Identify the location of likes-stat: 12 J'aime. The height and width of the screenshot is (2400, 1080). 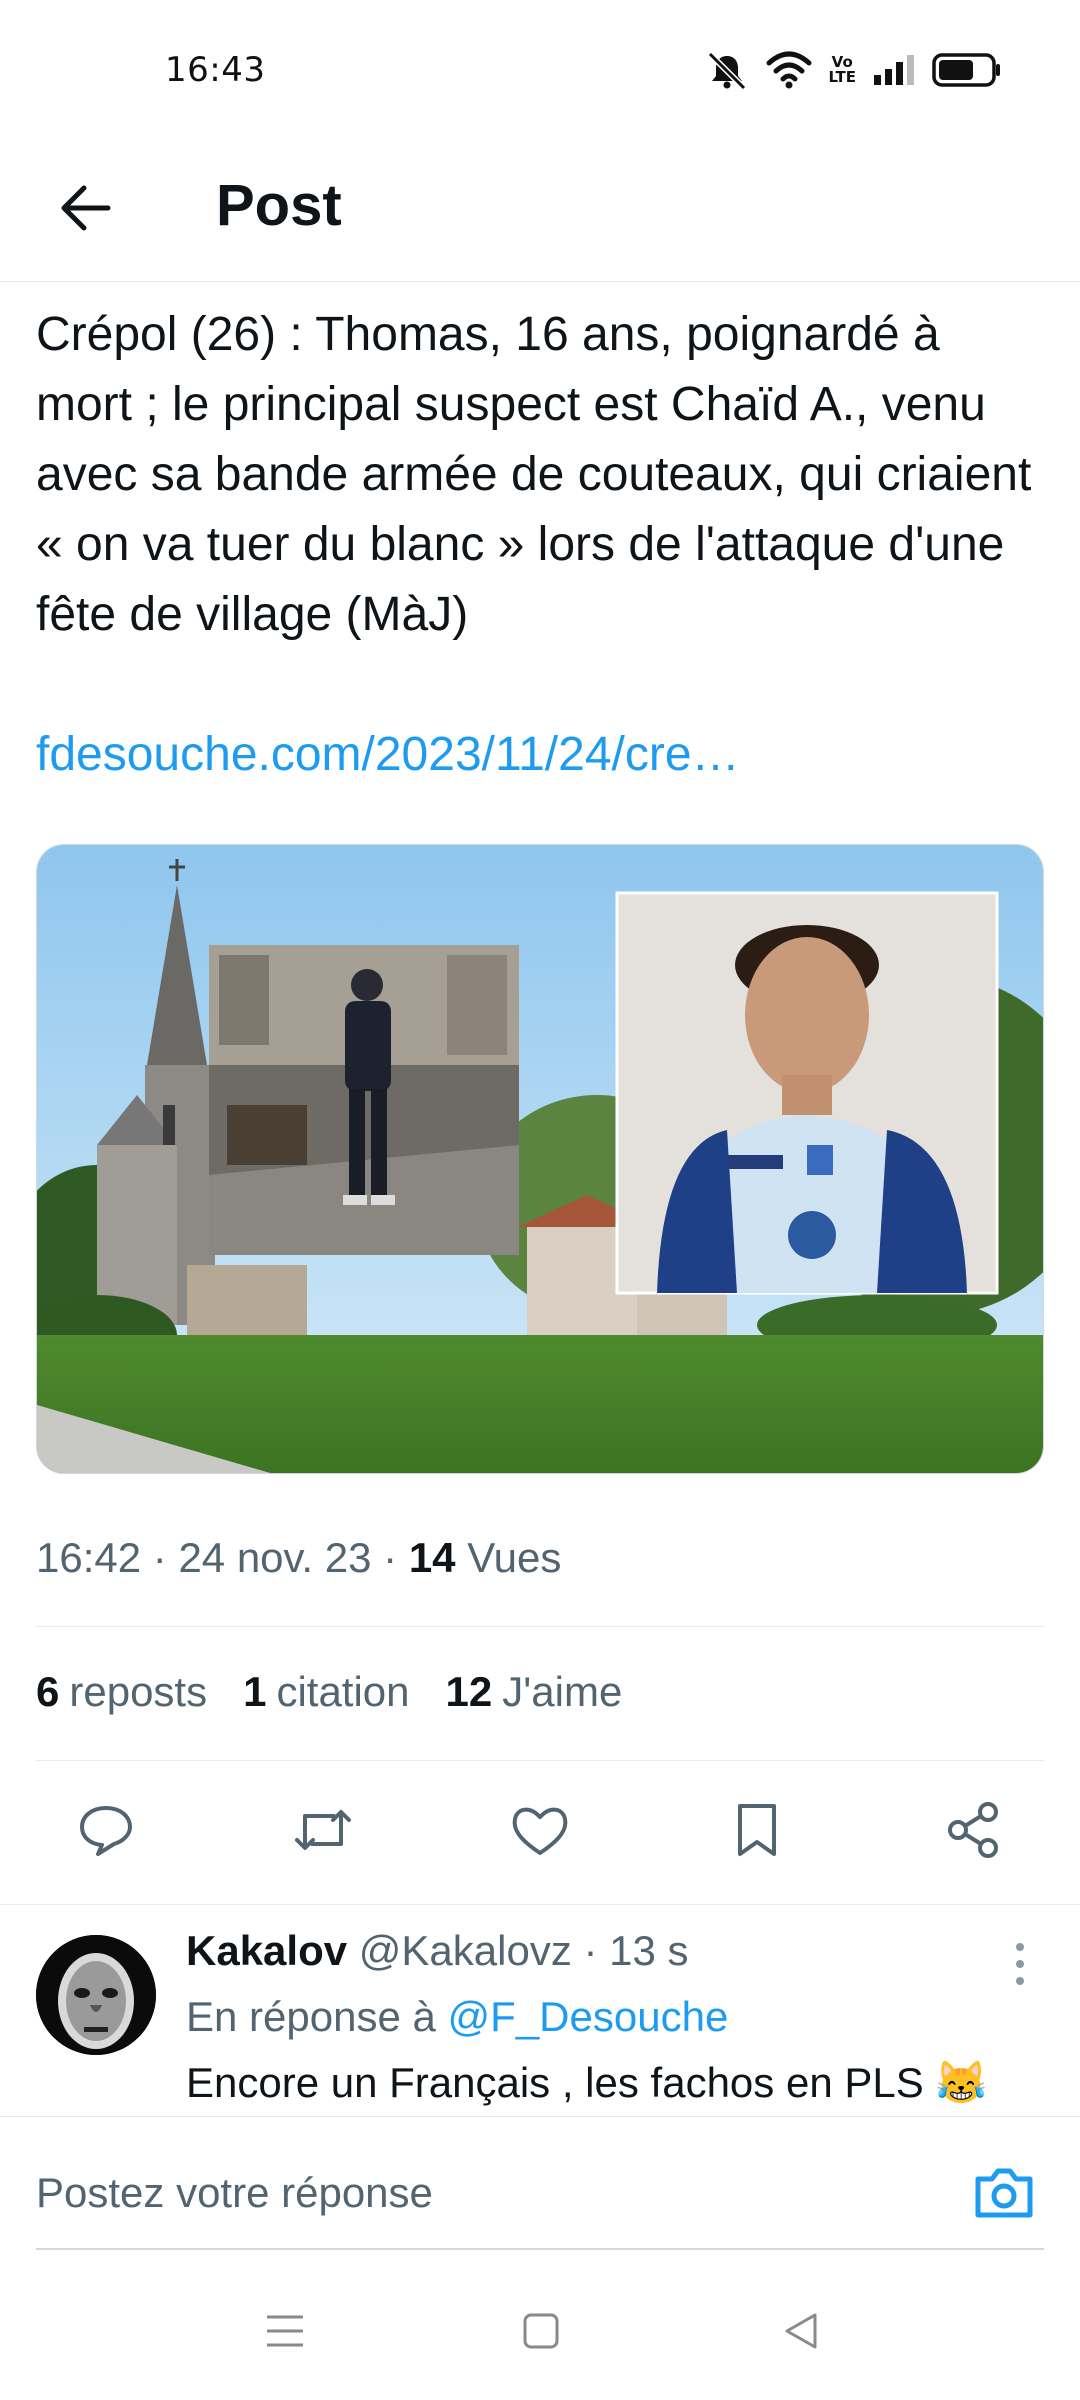
(534, 1692).